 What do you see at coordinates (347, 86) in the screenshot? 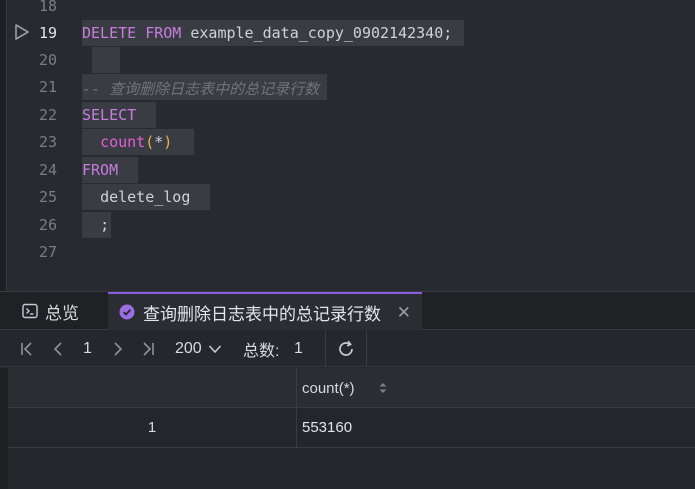
I see `code-line: 21 -- 查询删除日志表中的总记录行数` at bounding box center [347, 86].